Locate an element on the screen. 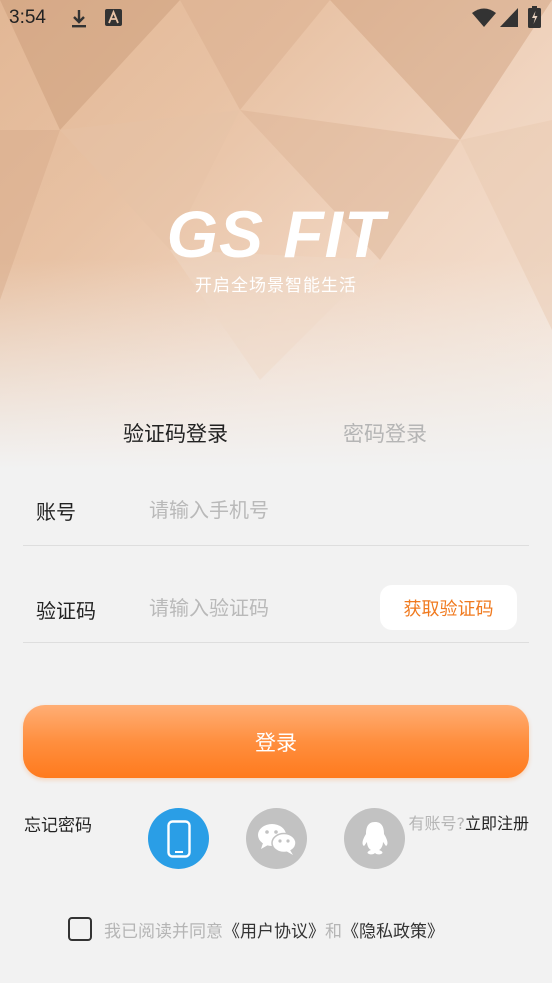  phone-icon is located at coordinates (178, 838).